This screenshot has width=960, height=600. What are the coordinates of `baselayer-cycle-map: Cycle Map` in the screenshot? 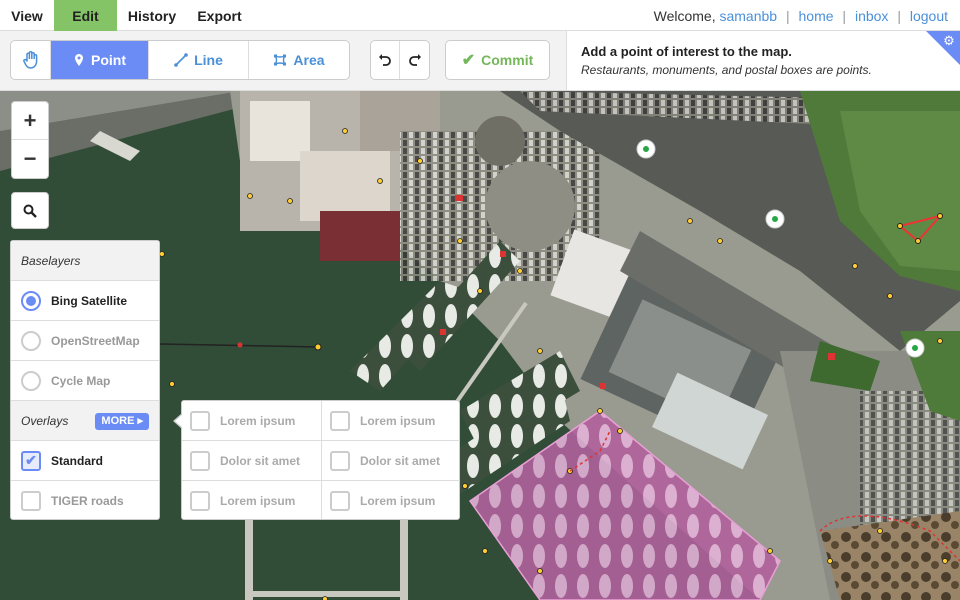 It's located at (85, 381).